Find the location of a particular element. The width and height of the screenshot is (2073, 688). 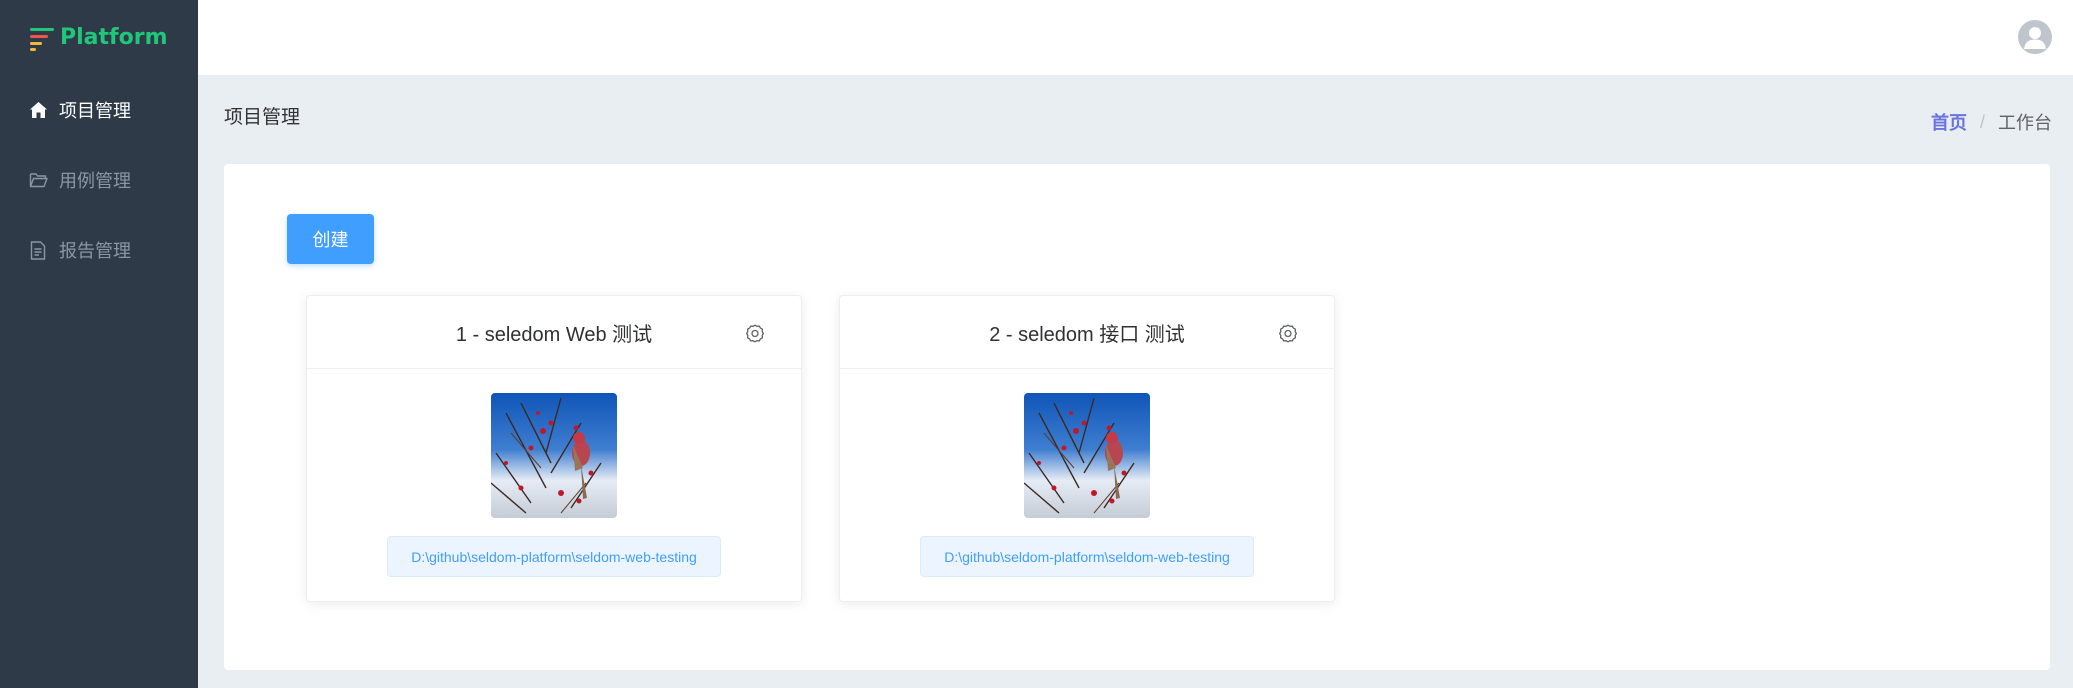

brand-logo: Platform is located at coordinates (99, 37).